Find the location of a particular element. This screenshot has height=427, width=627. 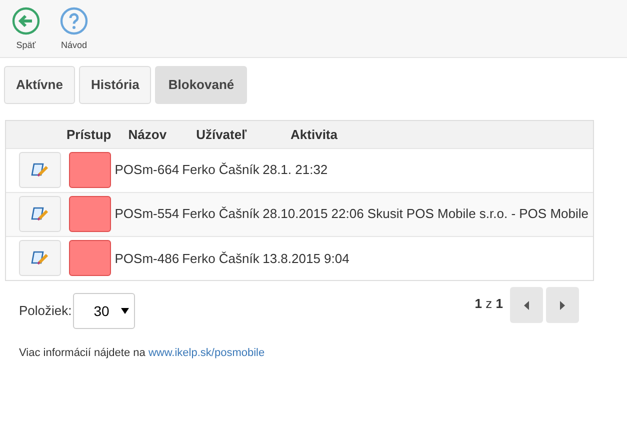

table-cell: 13.8.2015 9:04 is located at coordinates (314, 258).